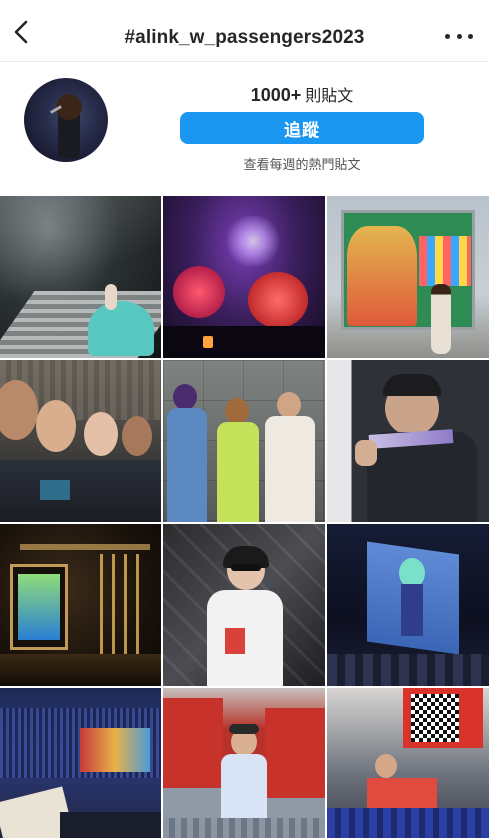  I want to click on page-title: #alink_w_passengers2023, so click(244, 37).